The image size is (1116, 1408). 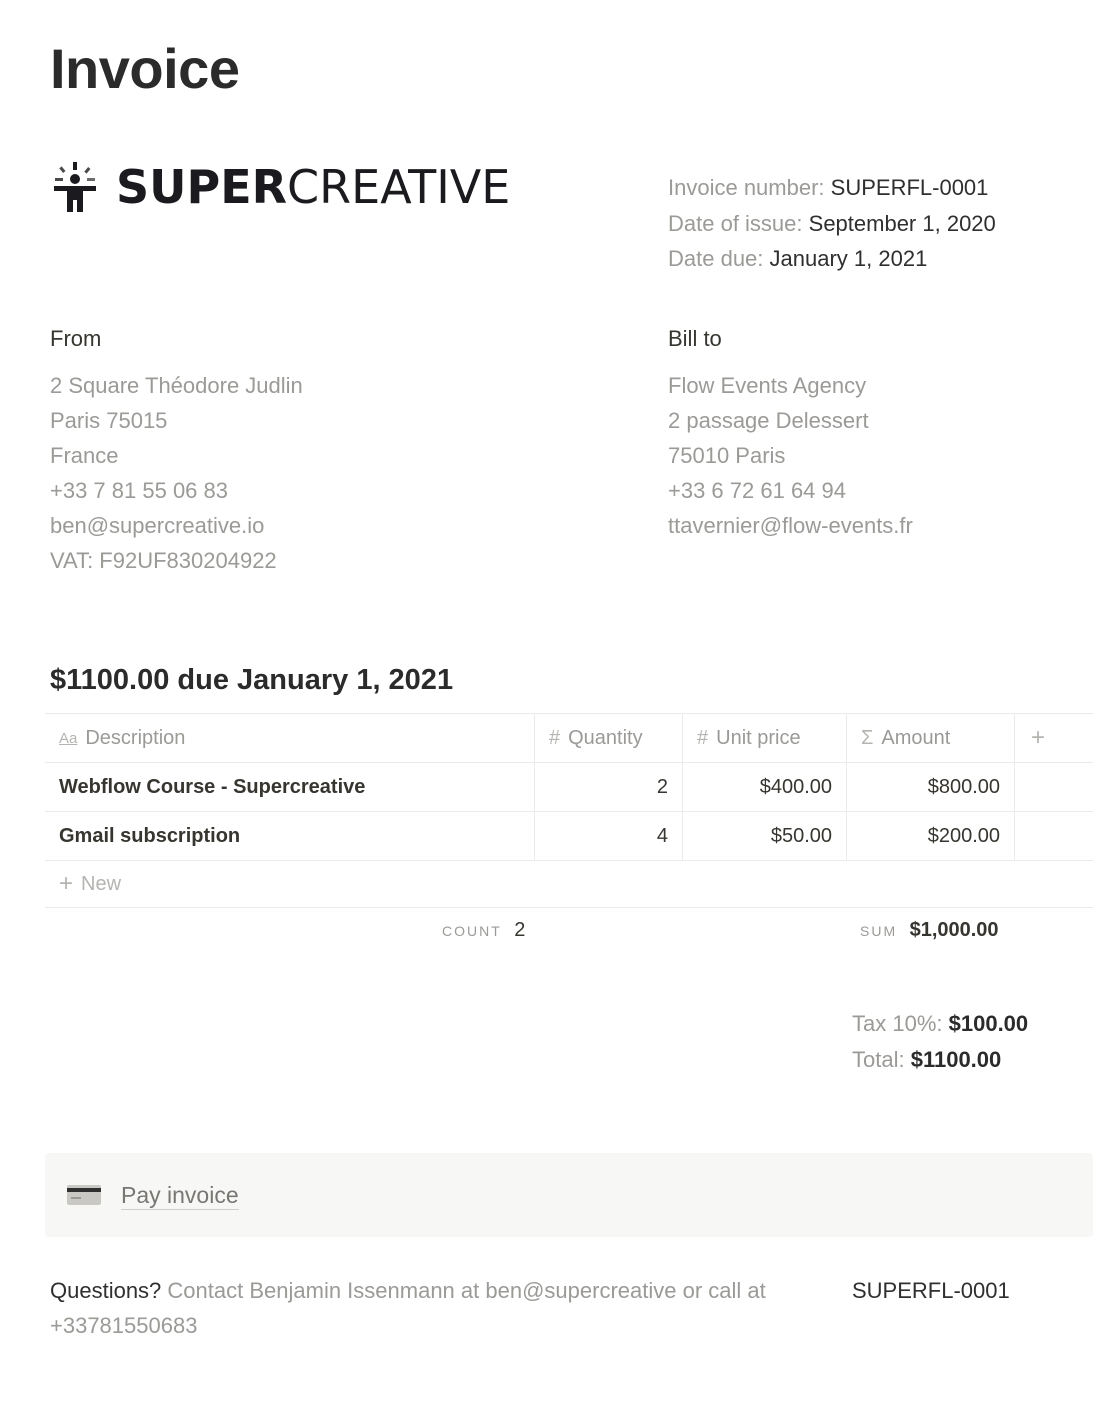 I want to click on column-header-description: Aa Description, so click(x=290, y=738).